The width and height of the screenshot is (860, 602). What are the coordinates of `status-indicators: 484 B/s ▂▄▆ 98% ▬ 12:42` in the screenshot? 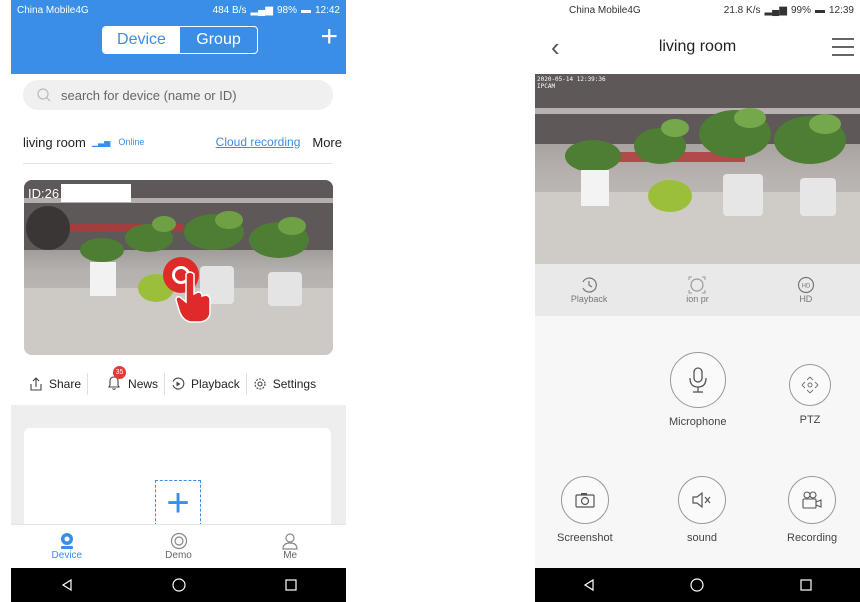 It's located at (276, 10).